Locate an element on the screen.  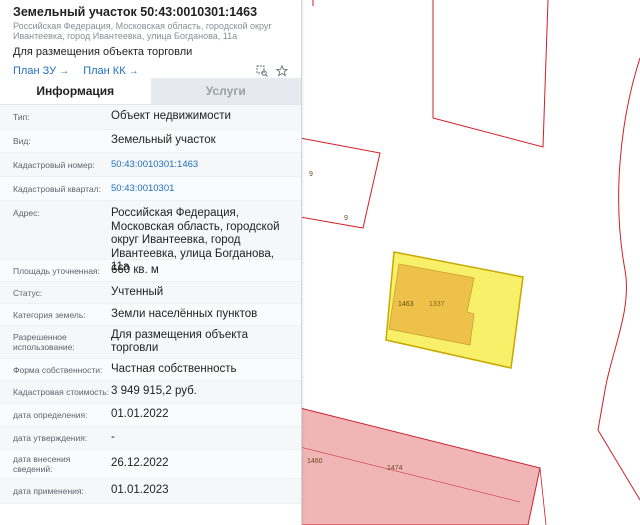
attr-value: Земли населённых пунктов is located at coordinates (184, 313).